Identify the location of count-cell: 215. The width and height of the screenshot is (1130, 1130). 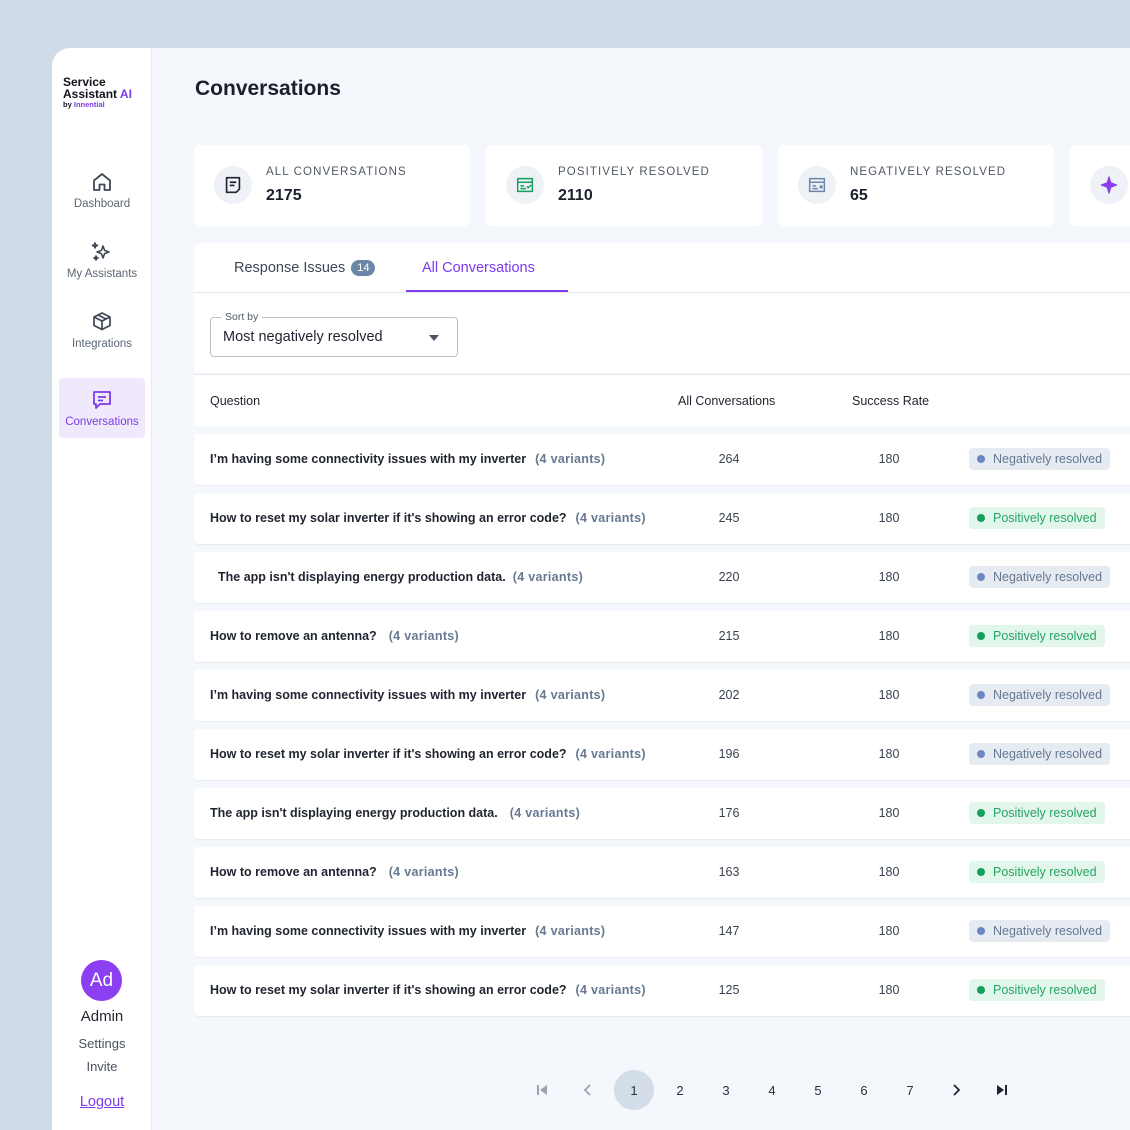
(729, 636).